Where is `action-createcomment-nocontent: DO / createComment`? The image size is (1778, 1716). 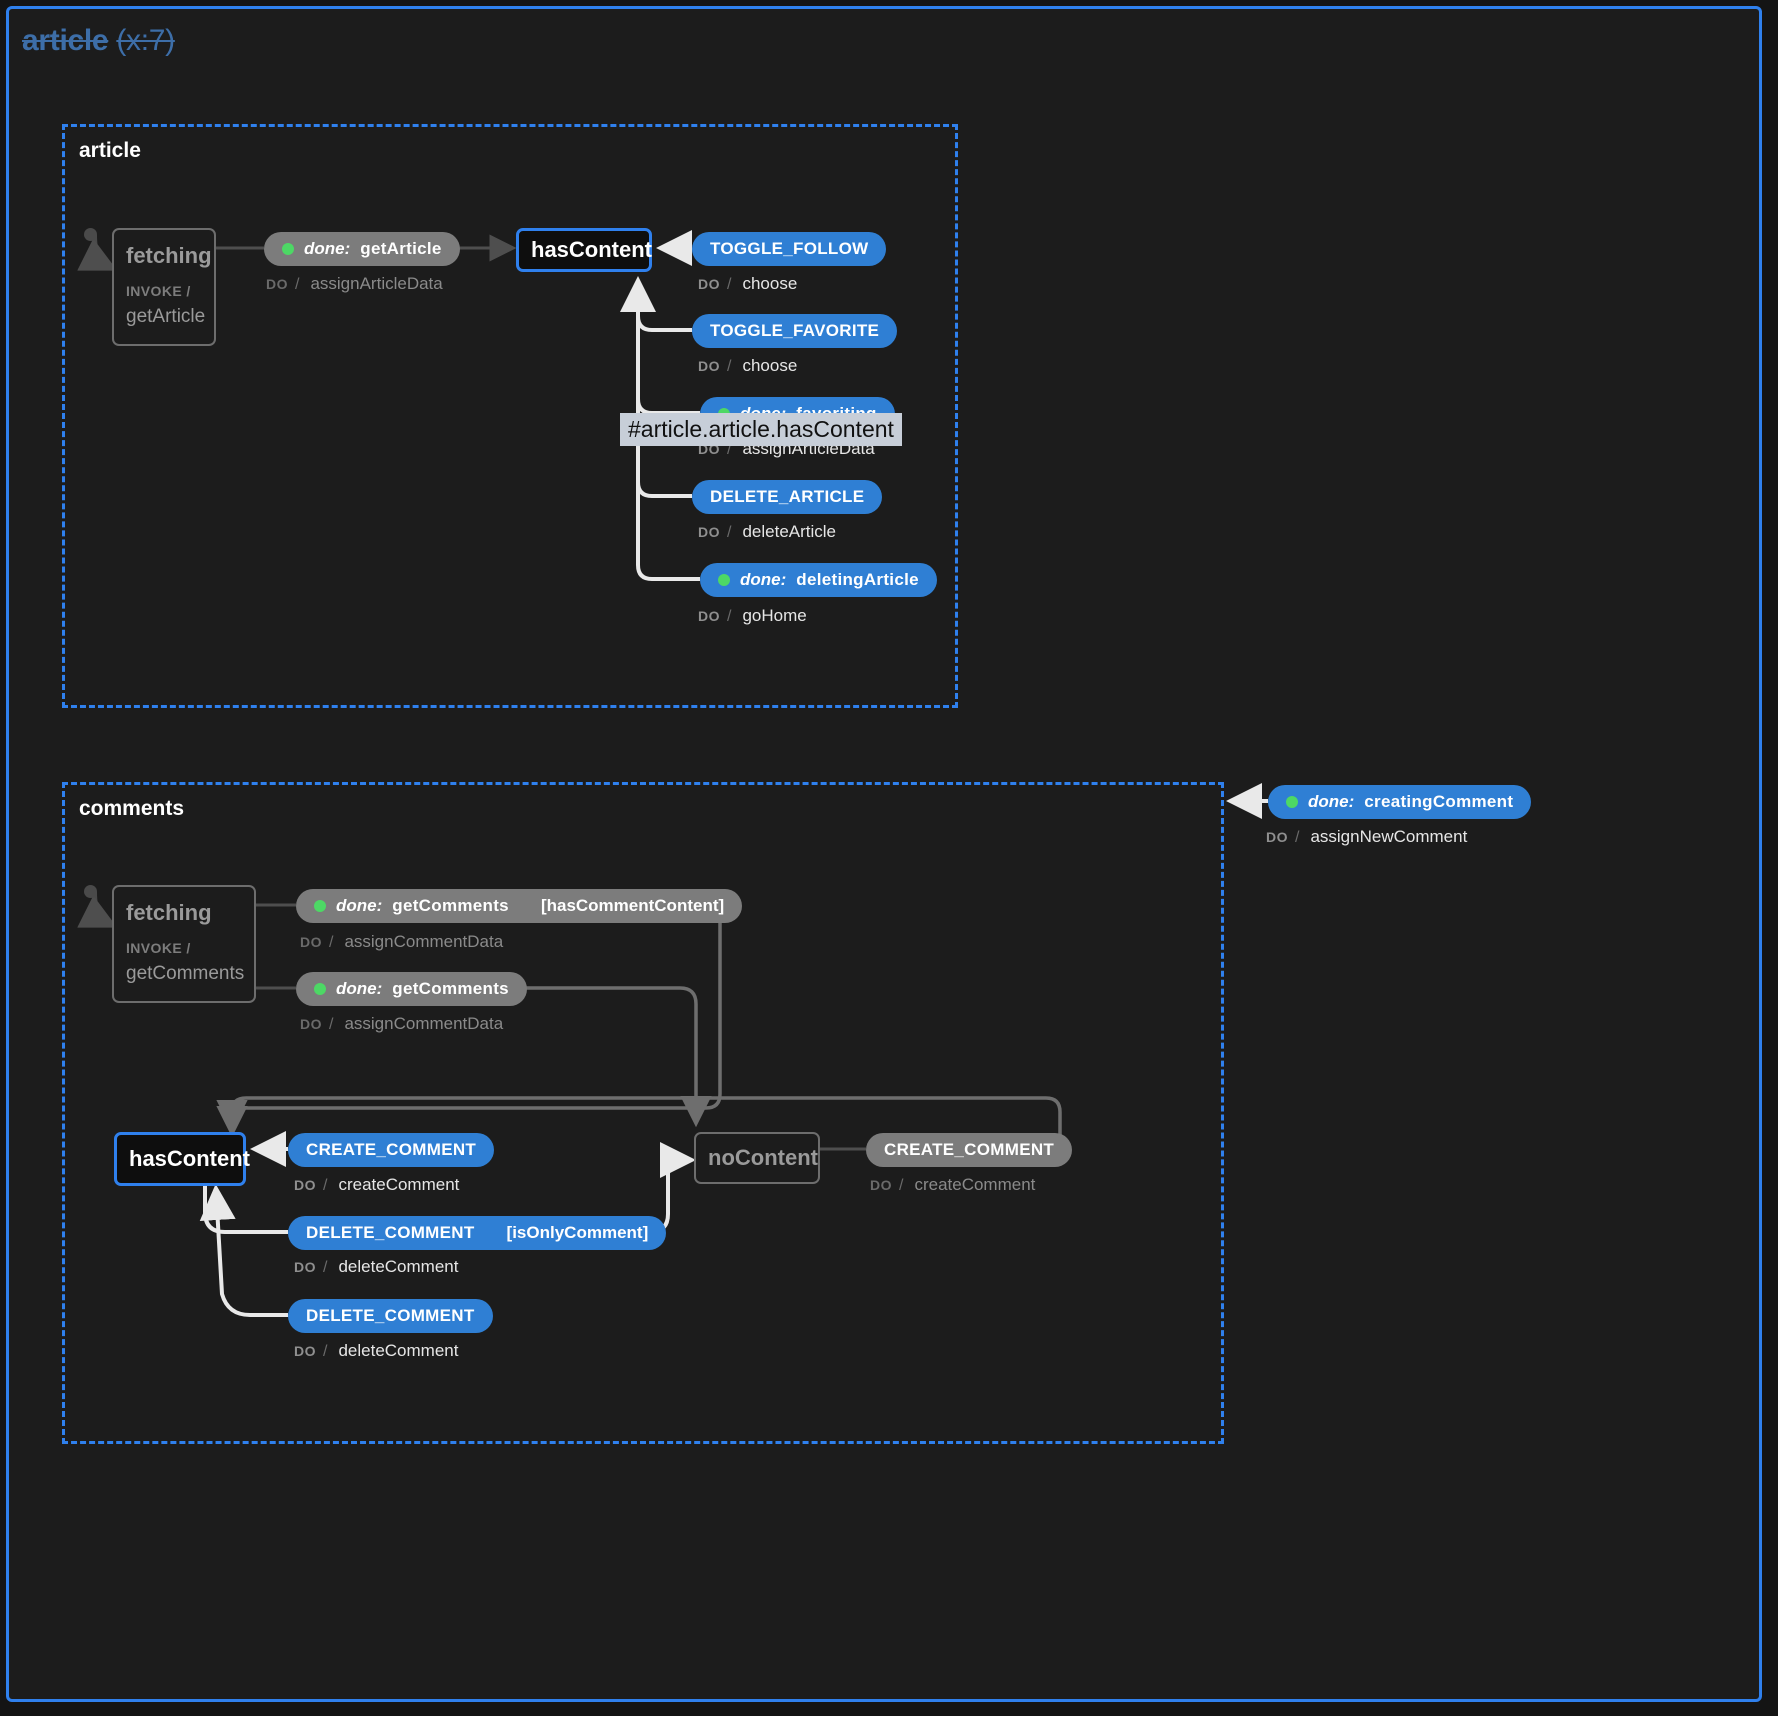
action-createcomment-nocontent: DO / createComment is located at coordinates (952, 1185).